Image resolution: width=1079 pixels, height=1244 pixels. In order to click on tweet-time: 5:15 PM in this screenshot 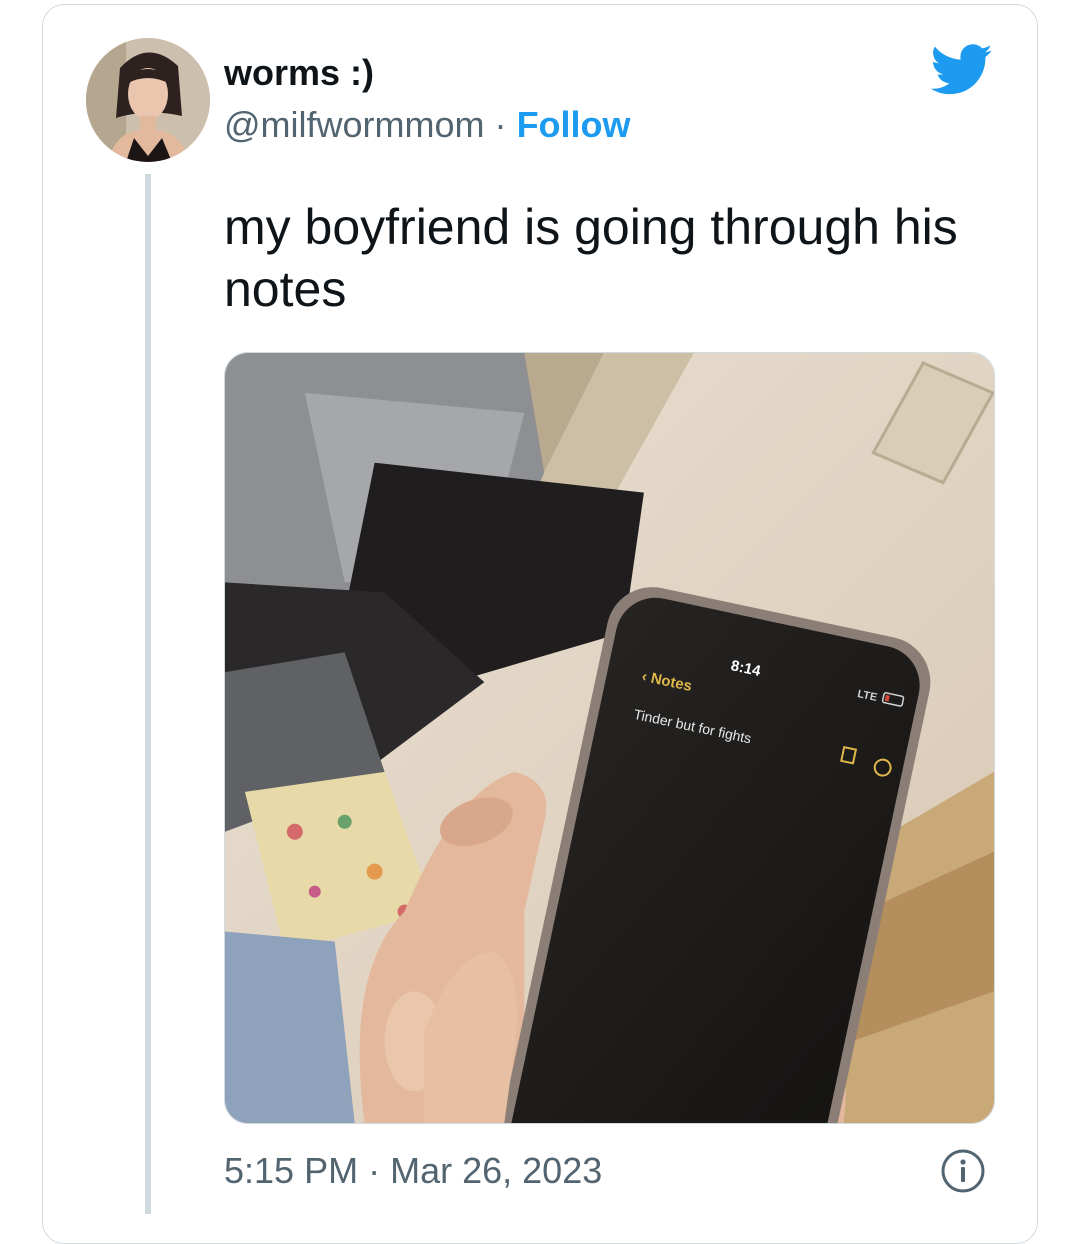, I will do `click(291, 1170)`.